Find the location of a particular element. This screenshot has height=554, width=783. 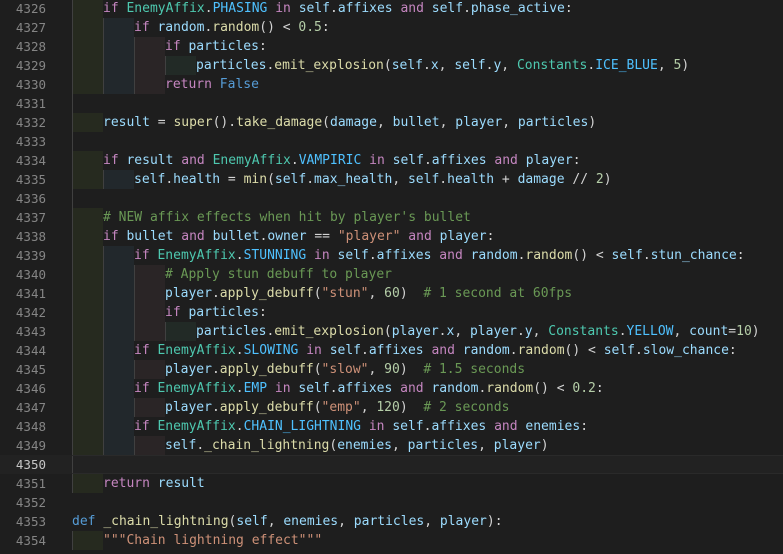

code-token: super is located at coordinates (193, 122).